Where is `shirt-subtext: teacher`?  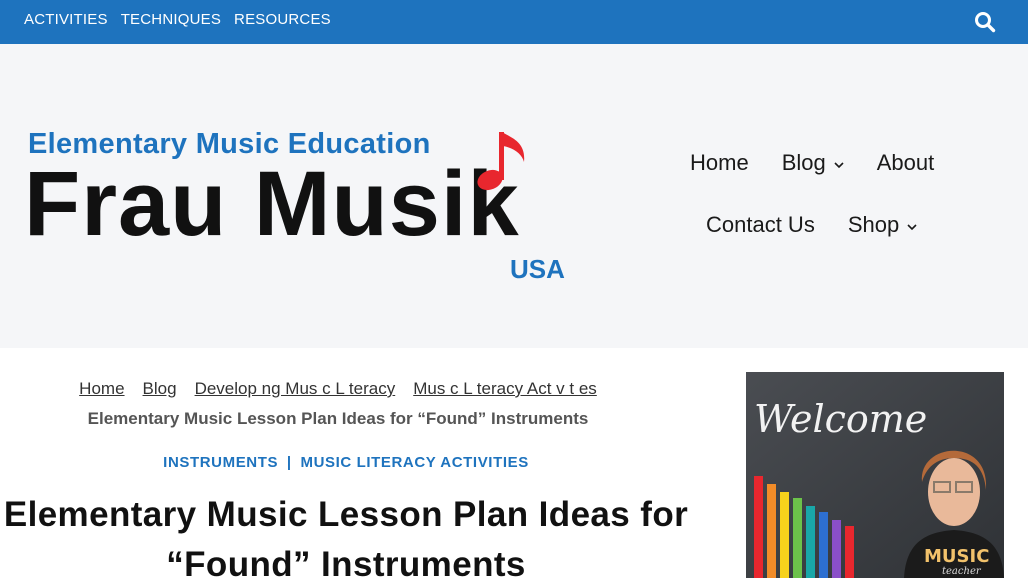 shirt-subtext: teacher is located at coordinates (962, 571).